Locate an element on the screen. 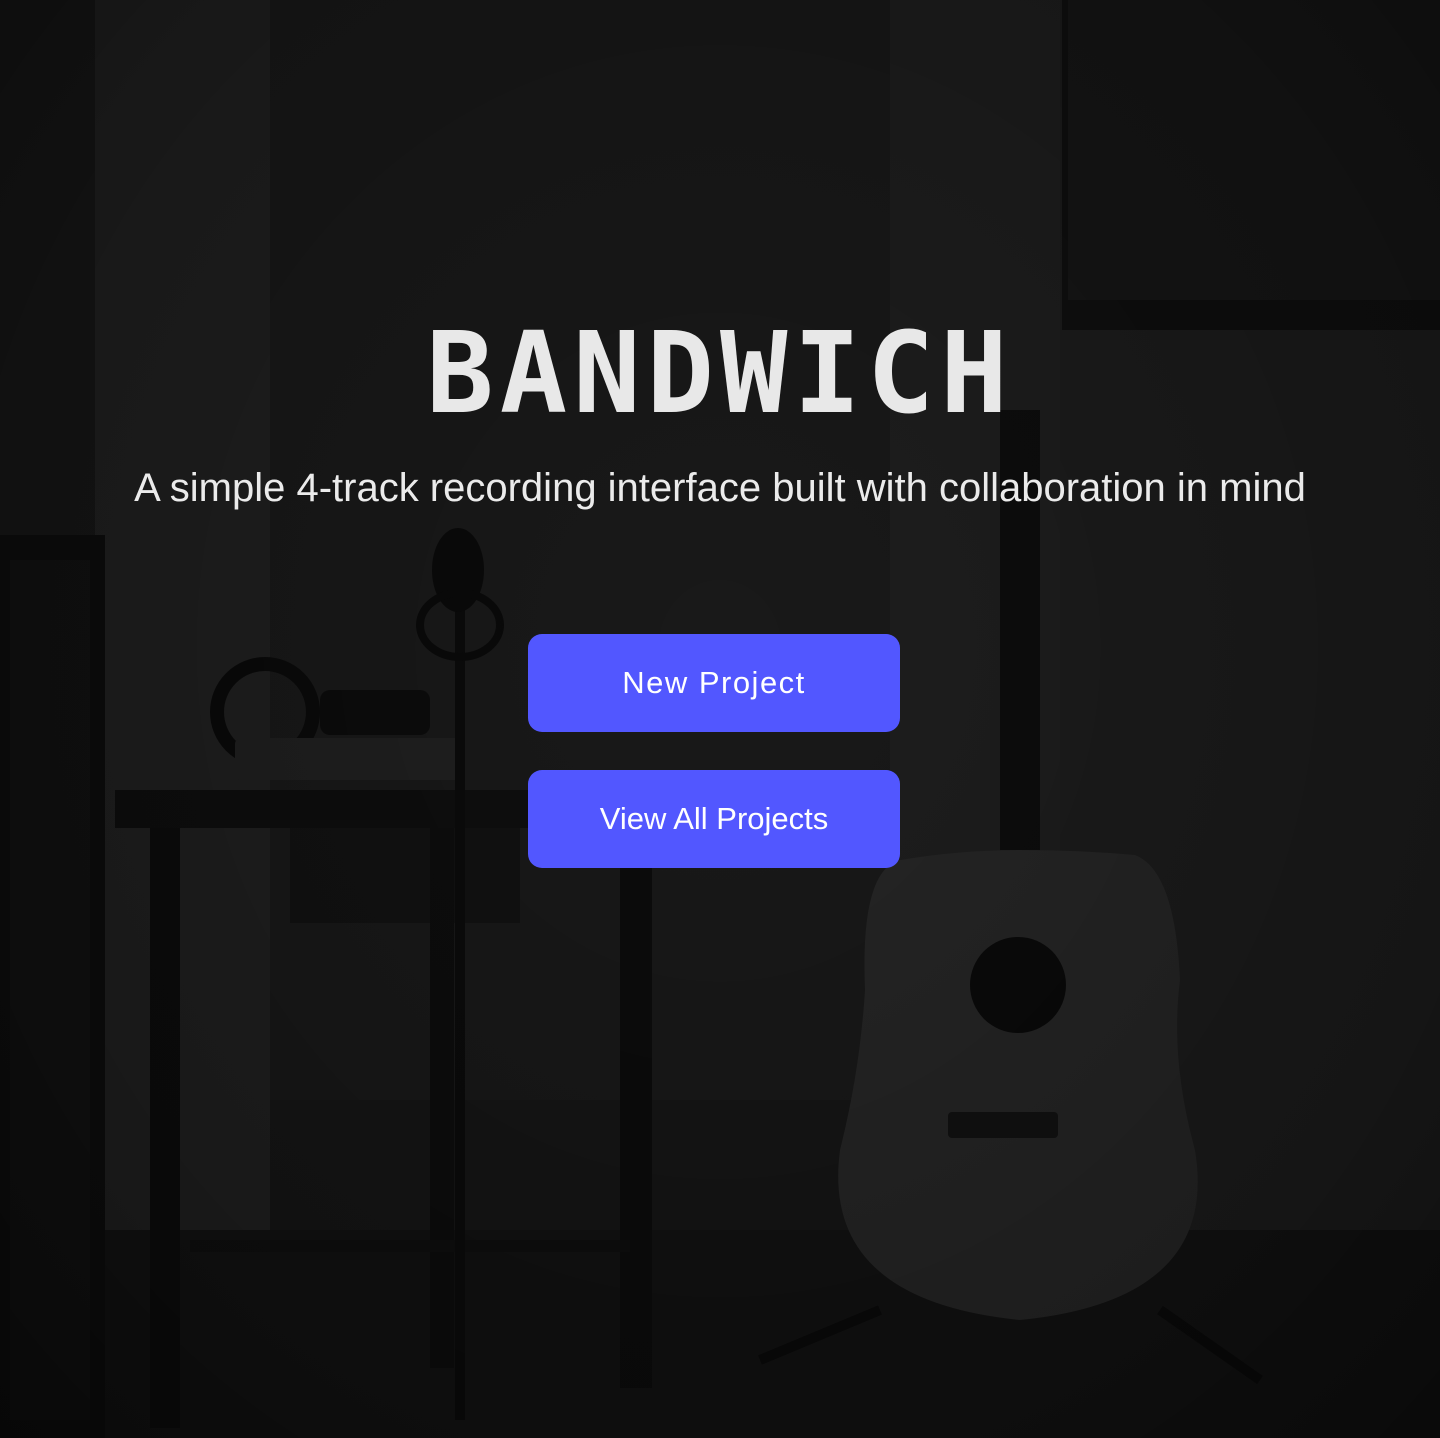  new-project-button: New Project is located at coordinates (714, 683).